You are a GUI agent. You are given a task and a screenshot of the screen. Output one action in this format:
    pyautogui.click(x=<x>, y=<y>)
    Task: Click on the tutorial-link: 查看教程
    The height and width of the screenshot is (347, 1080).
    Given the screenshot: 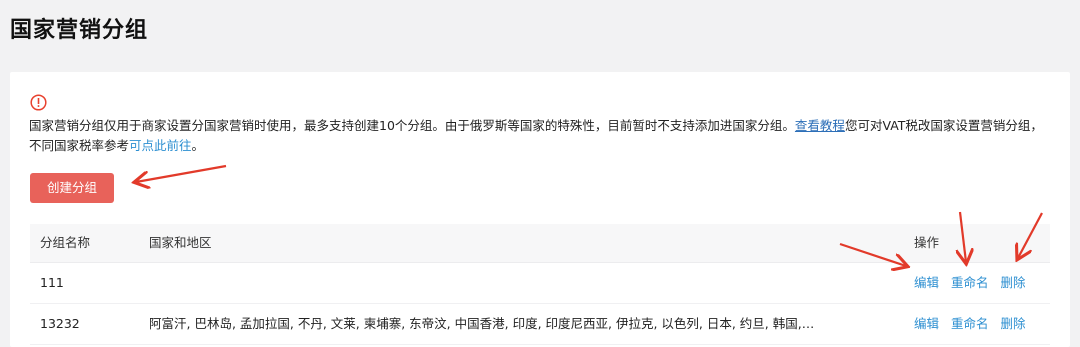 What is the action you would take?
    pyautogui.click(x=820, y=125)
    